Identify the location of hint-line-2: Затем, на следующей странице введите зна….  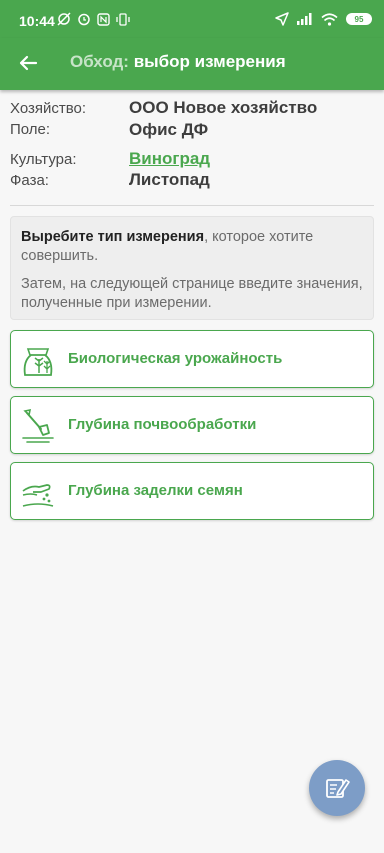
(192, 293).